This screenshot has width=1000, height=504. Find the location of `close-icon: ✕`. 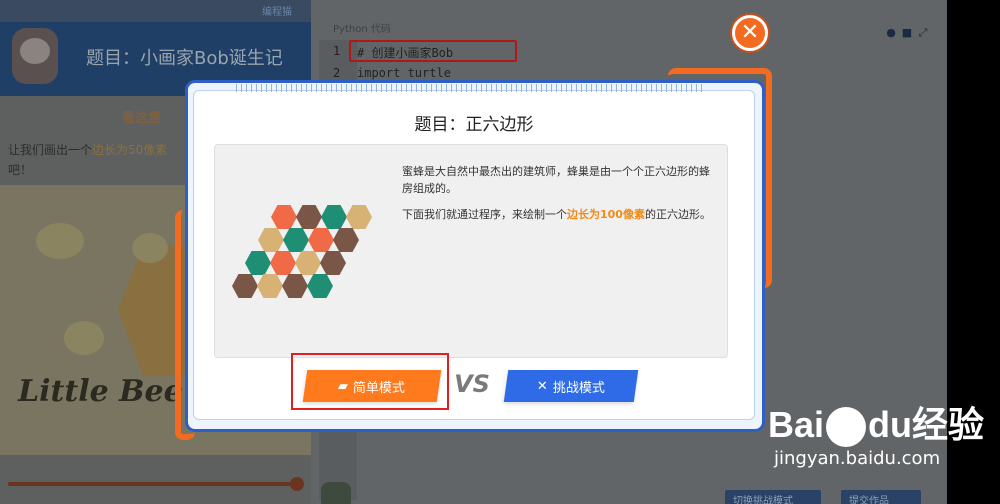

close-icon: ✕ is located at coordinates (750, 32).